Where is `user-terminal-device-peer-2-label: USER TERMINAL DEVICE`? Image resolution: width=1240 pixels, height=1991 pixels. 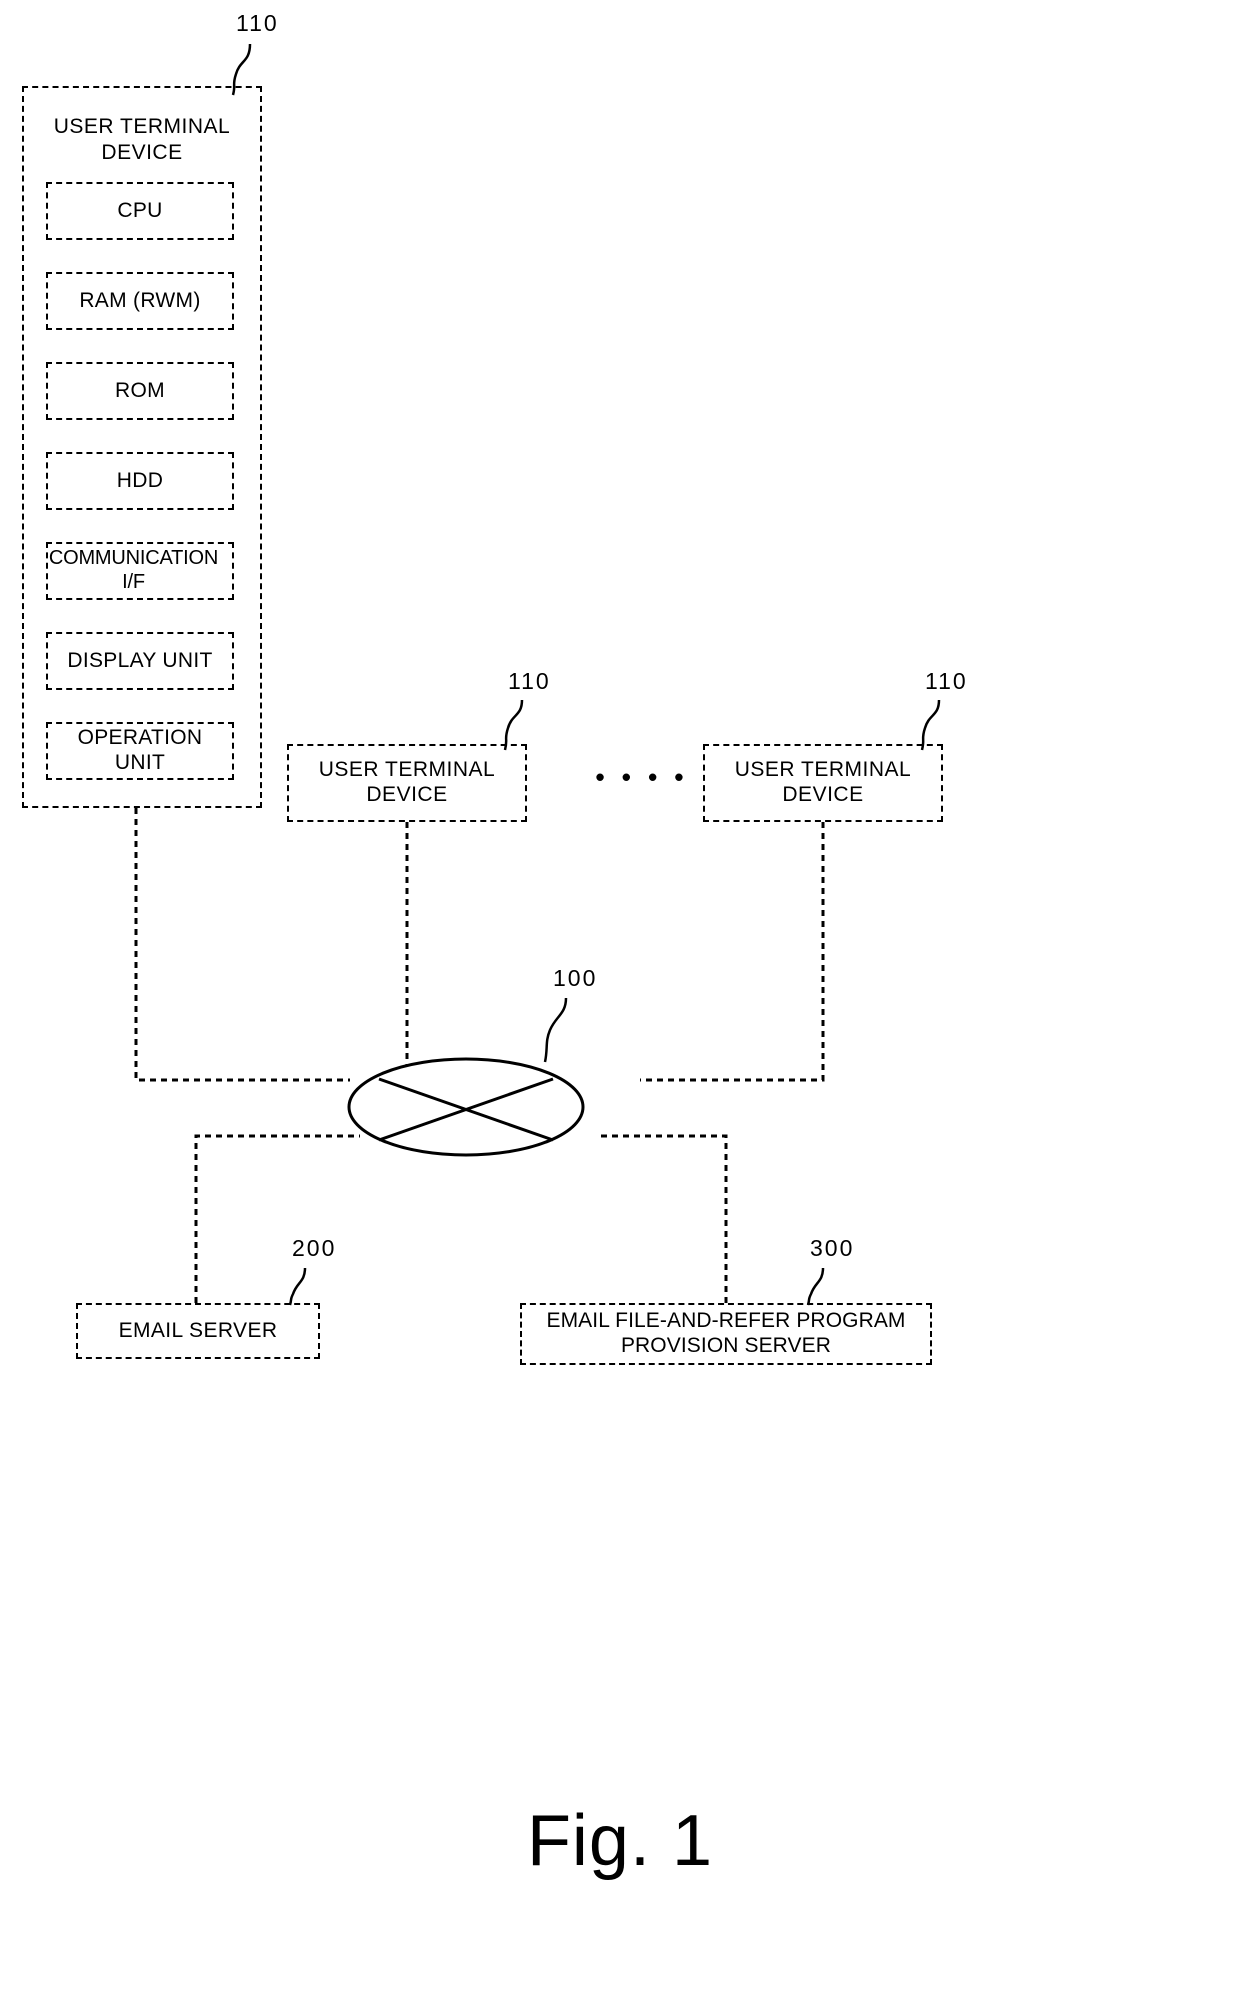
user-terminal-device-peer-2-label: USER TERMINAL DEVICE is located at coordinates (823, 782).